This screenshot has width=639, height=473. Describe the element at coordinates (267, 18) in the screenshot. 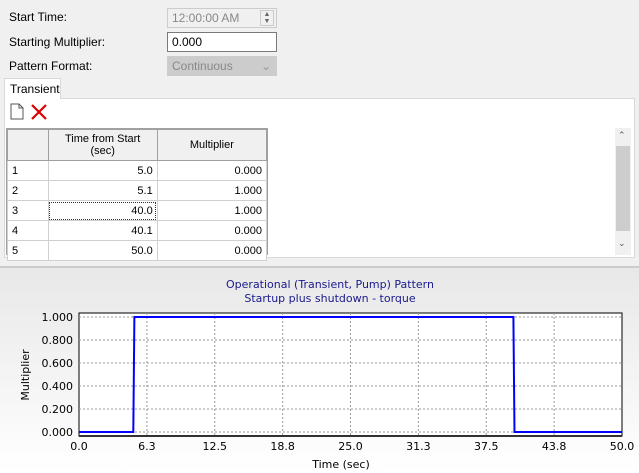

I see `spinner-icon: ▲ ▼` at that location.